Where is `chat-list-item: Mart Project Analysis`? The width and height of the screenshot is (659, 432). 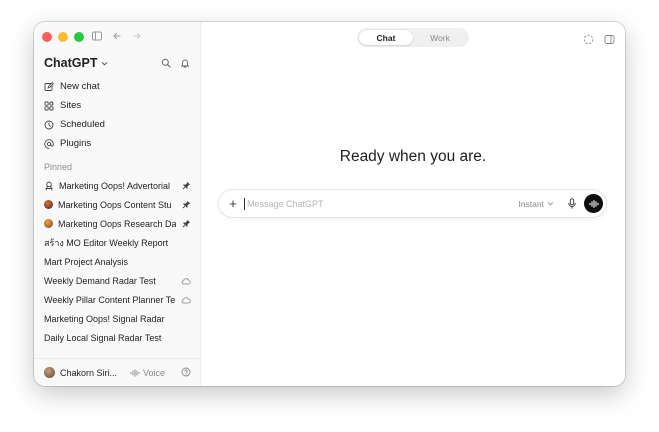 chat-list-item: Mart Project Analysis is located at coordinates (117, 261).